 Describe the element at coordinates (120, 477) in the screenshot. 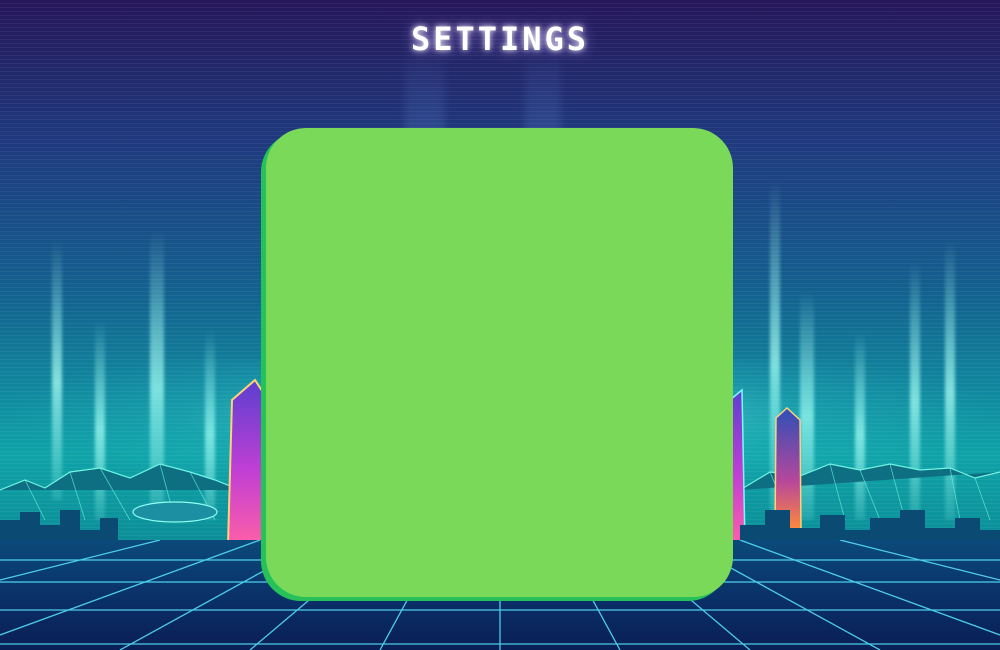

I see `wireframe-mountains-left` at that location.